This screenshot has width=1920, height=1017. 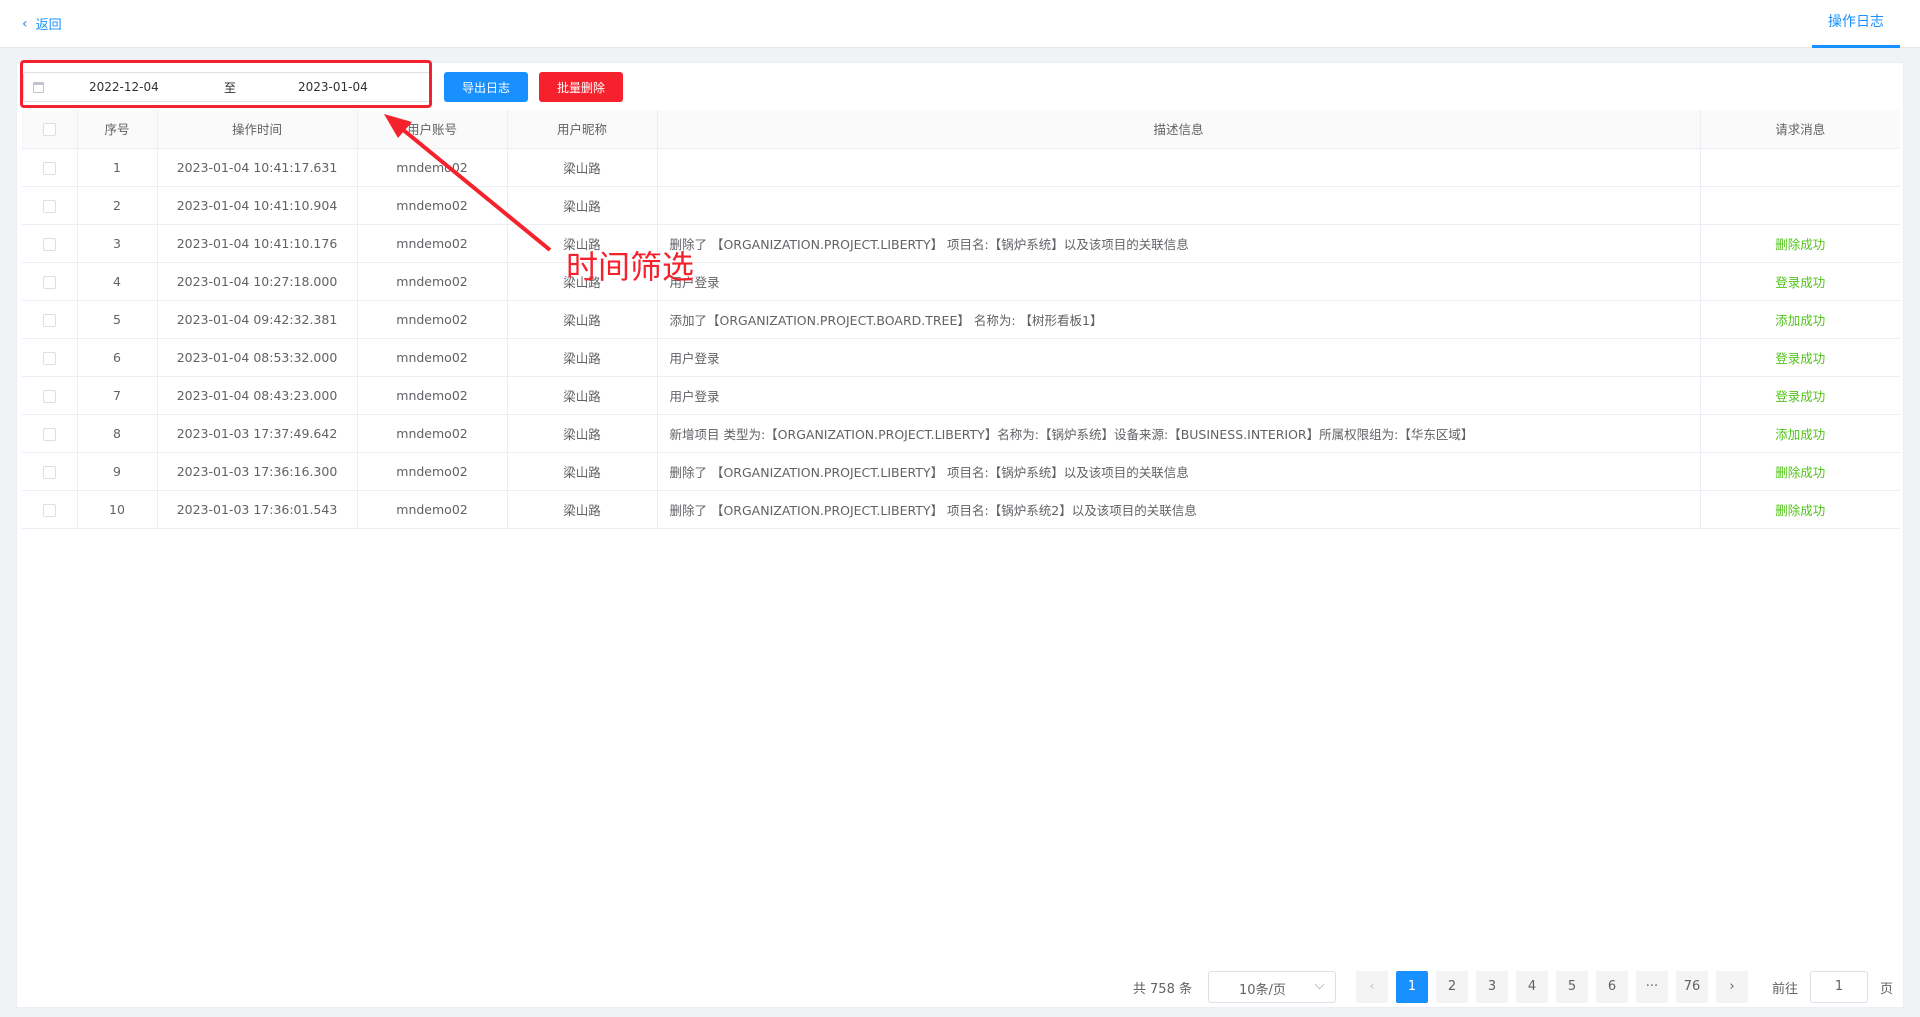 I want to click on back-button: ‹ 返回, so click(x=42, y=24).